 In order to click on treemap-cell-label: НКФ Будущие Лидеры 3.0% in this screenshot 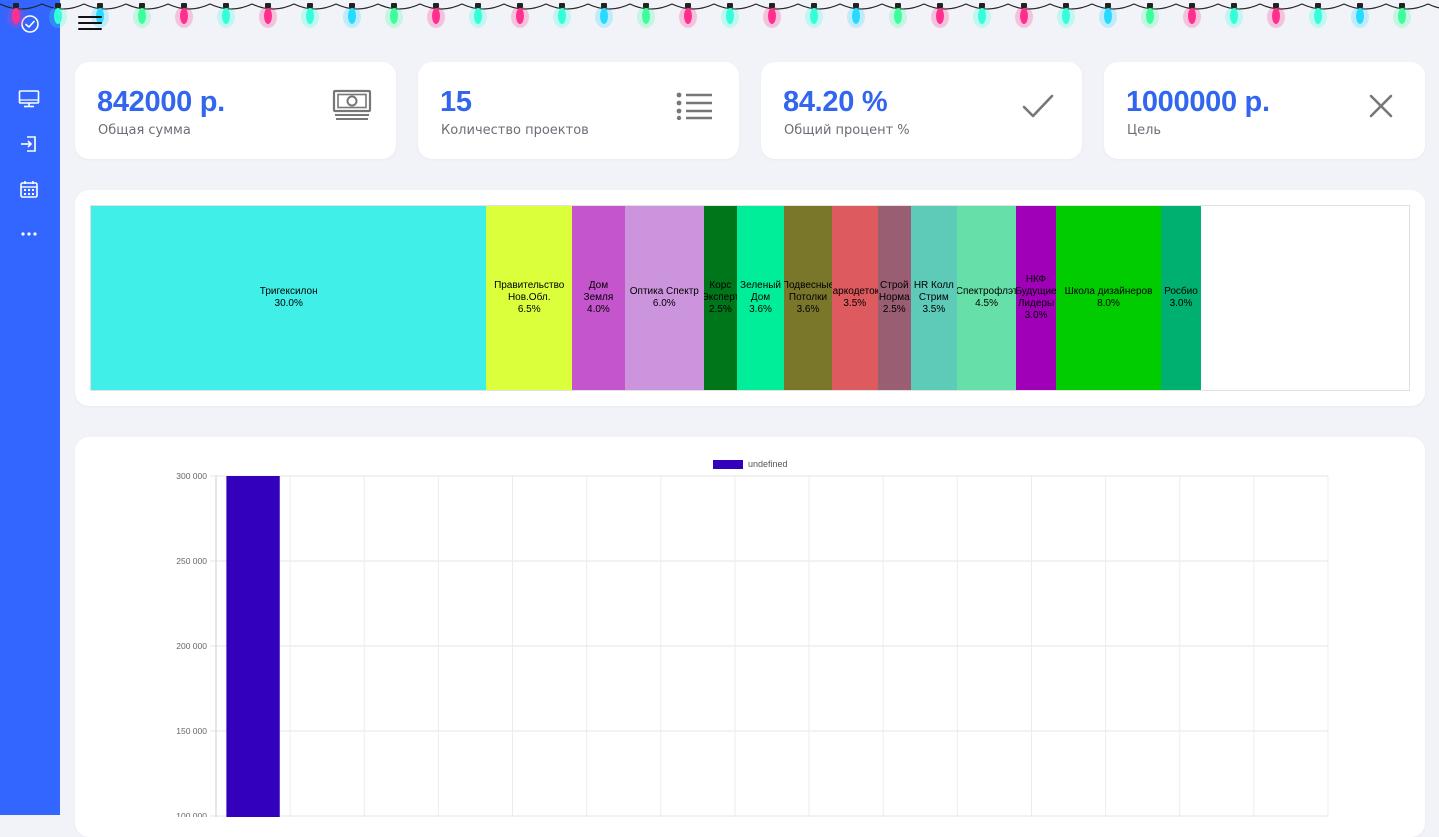, I will do `click(1036, 297)`.